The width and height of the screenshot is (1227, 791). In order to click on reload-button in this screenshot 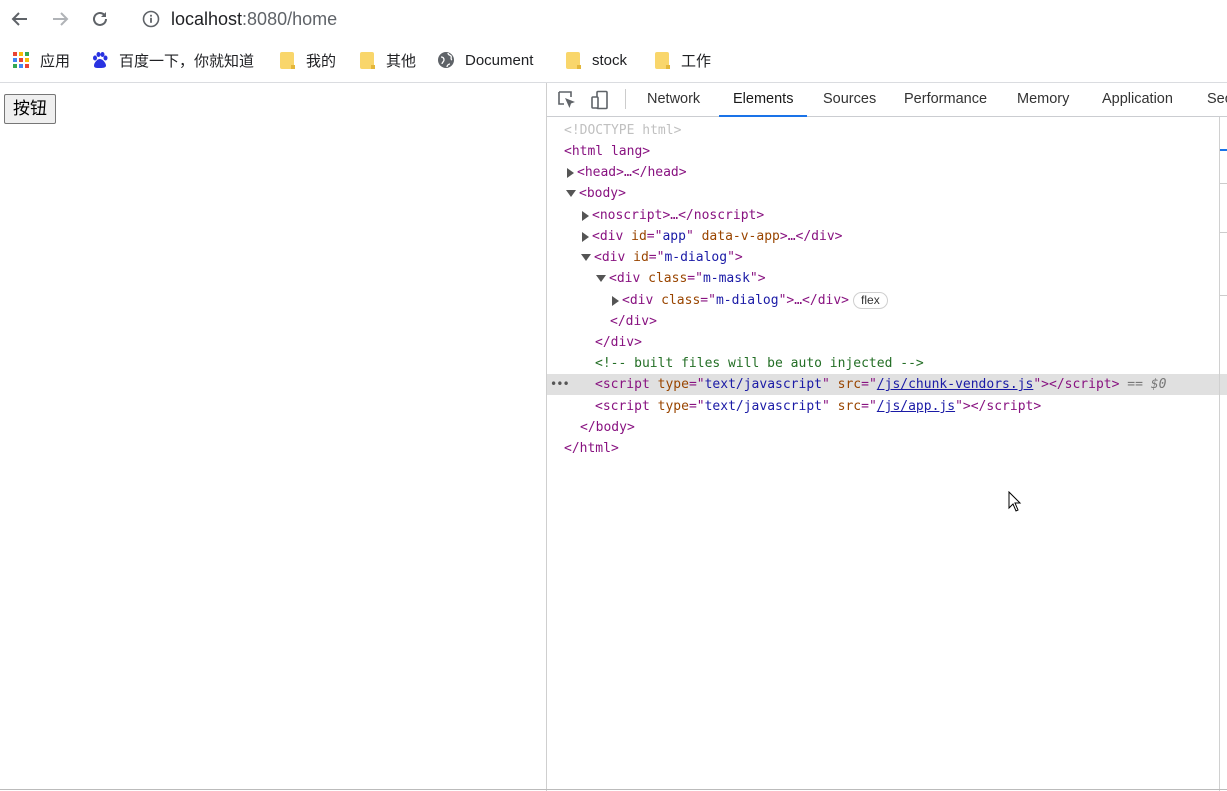, I will do `click(100, 19)`.